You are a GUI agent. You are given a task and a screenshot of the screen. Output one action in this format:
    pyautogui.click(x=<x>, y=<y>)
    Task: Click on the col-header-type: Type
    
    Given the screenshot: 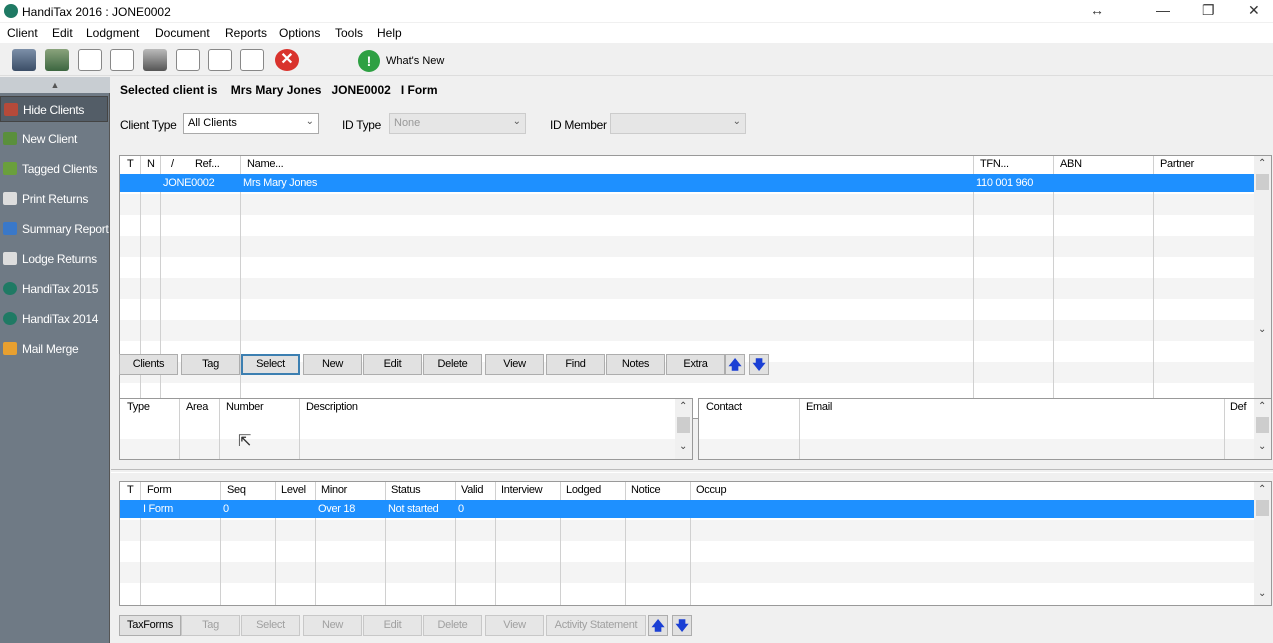 What is the action you would take?
    pyautogui.click(x=138, y=407)
    